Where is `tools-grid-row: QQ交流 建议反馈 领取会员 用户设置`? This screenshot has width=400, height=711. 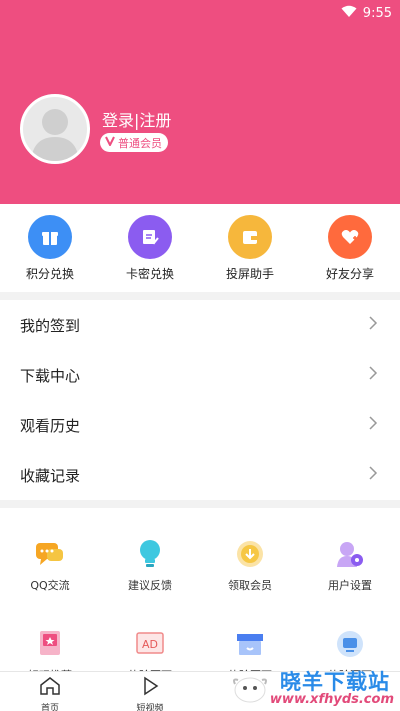
tools-grid-row: QQ交流 建议反馈 领取会员 用户设置 is located at coordinates (200, 565).